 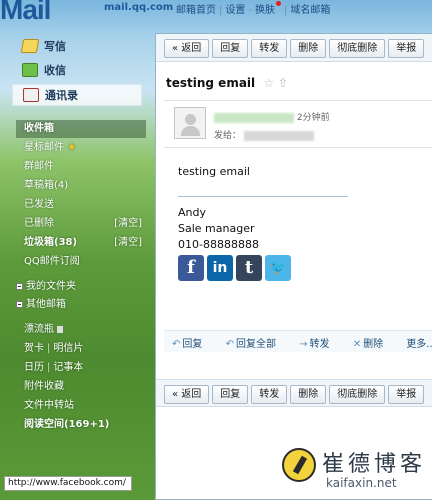 I want to click on spam-label: 垃圾箱(38), so click(x=51, y=242).